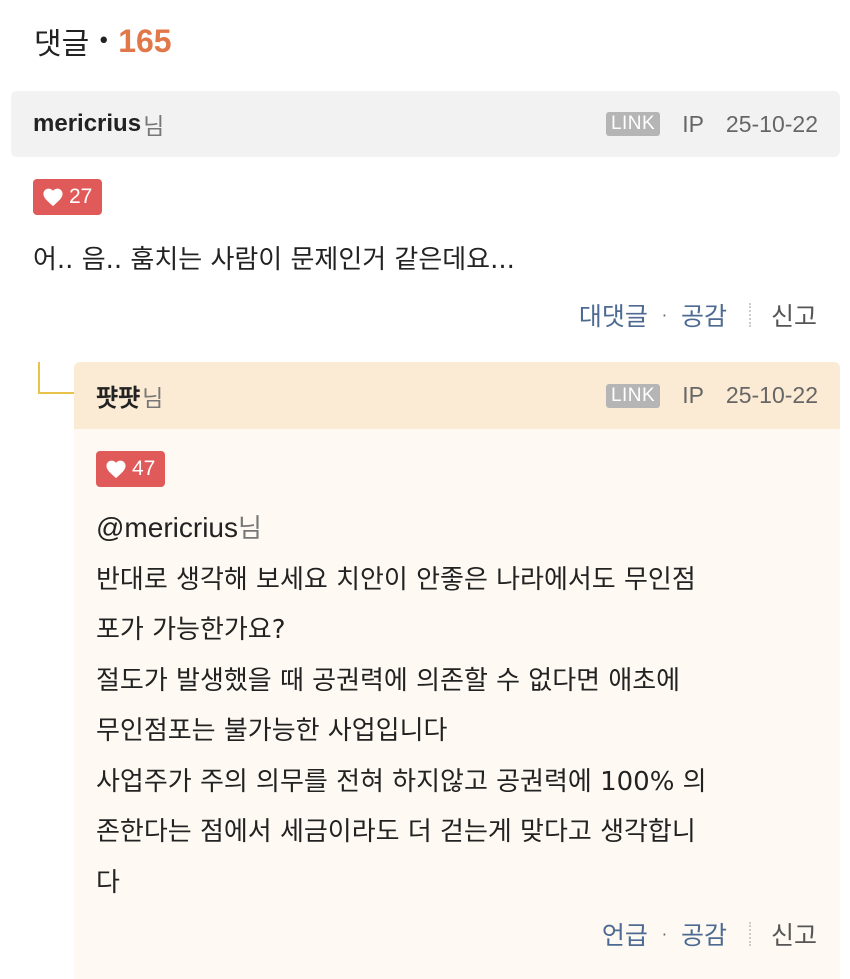 The height and width of the screenshot is (979, 850). Describe the element at coordinates (62, 44) in the screenshot. I see `comments-label: 댓글` at that location.